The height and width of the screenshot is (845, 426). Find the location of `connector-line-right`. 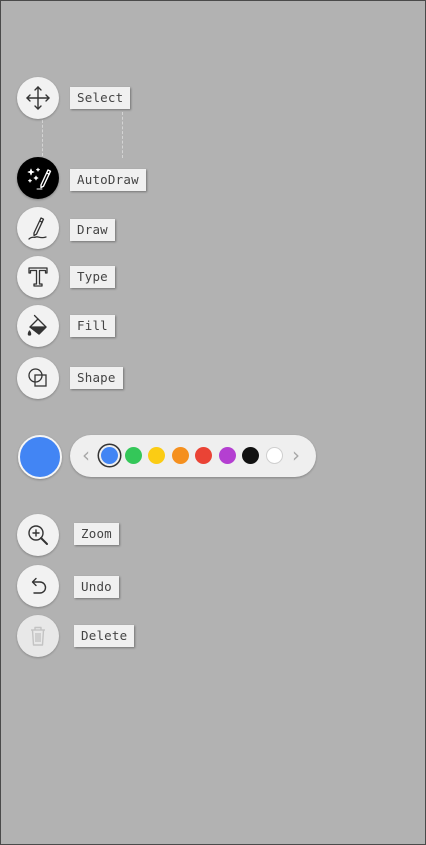

connector-line-right is located at coordinates (122, 135).